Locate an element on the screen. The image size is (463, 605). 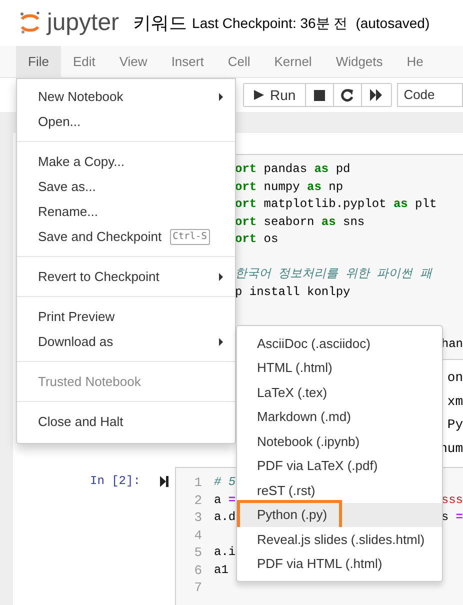
code-line: a.i is located at coordinates (225, 552).